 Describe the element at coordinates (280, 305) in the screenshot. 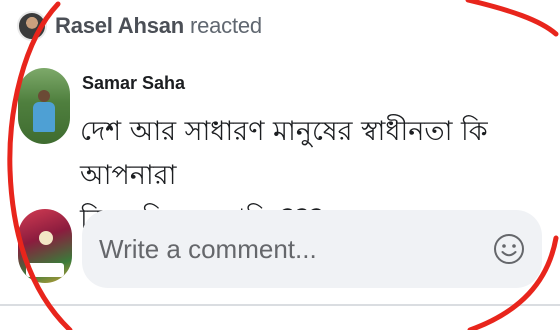

I see `divider` at that location.